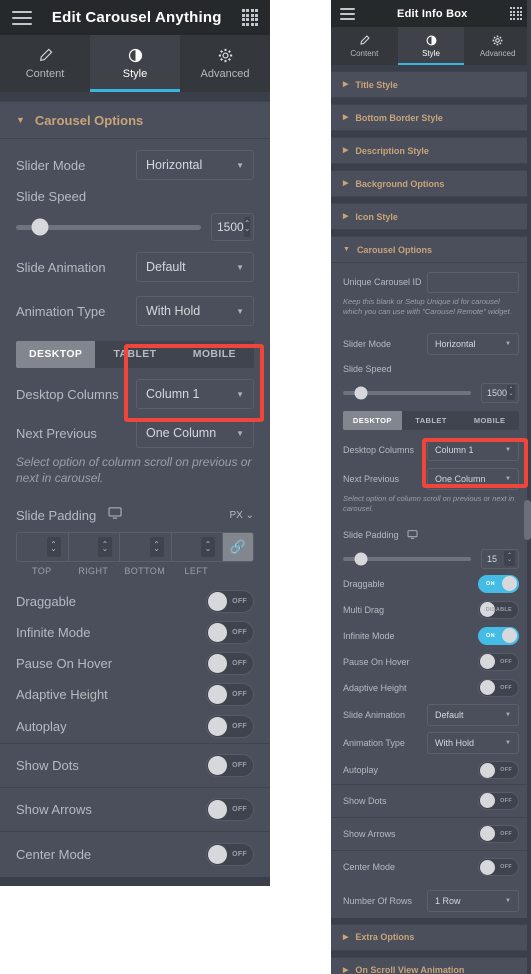 The width and height of the screenshot is (531, 974). I want to click on padding-top-input: ⌃ ⌄, so click(42, 547).